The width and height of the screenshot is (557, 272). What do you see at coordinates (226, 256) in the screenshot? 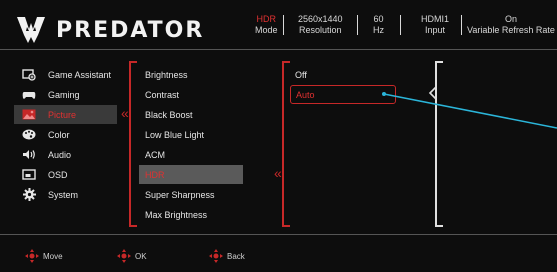
I see `footer-hint-back: Back` at bounding box center [226, 256].